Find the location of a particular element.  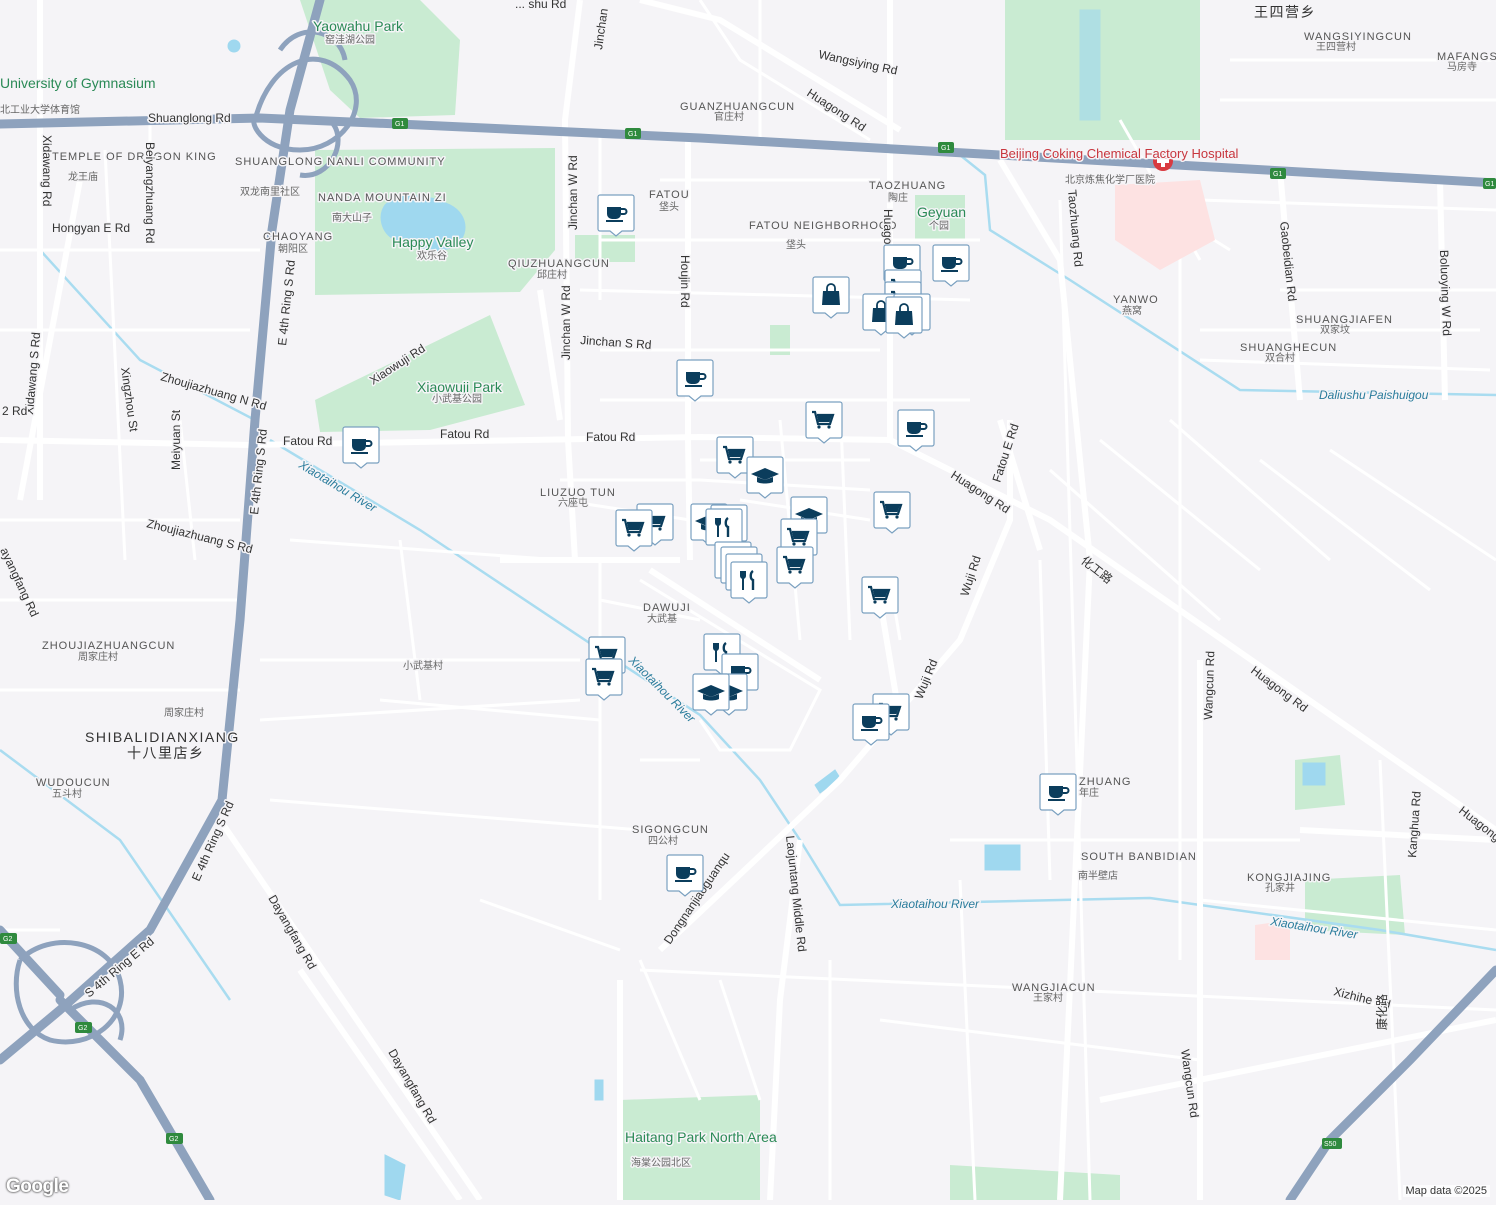

place-en: TEMPLE OF DRAGON KING is located at coordinates (134, 157).